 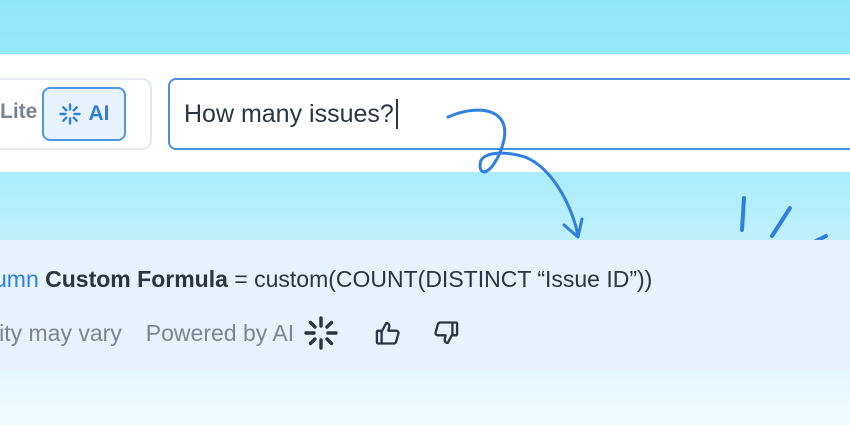 What do you see at coordinates (289, 114) in the screenshot?
I see `query-input-value: How many issues?` at bounding box center [289, 114].